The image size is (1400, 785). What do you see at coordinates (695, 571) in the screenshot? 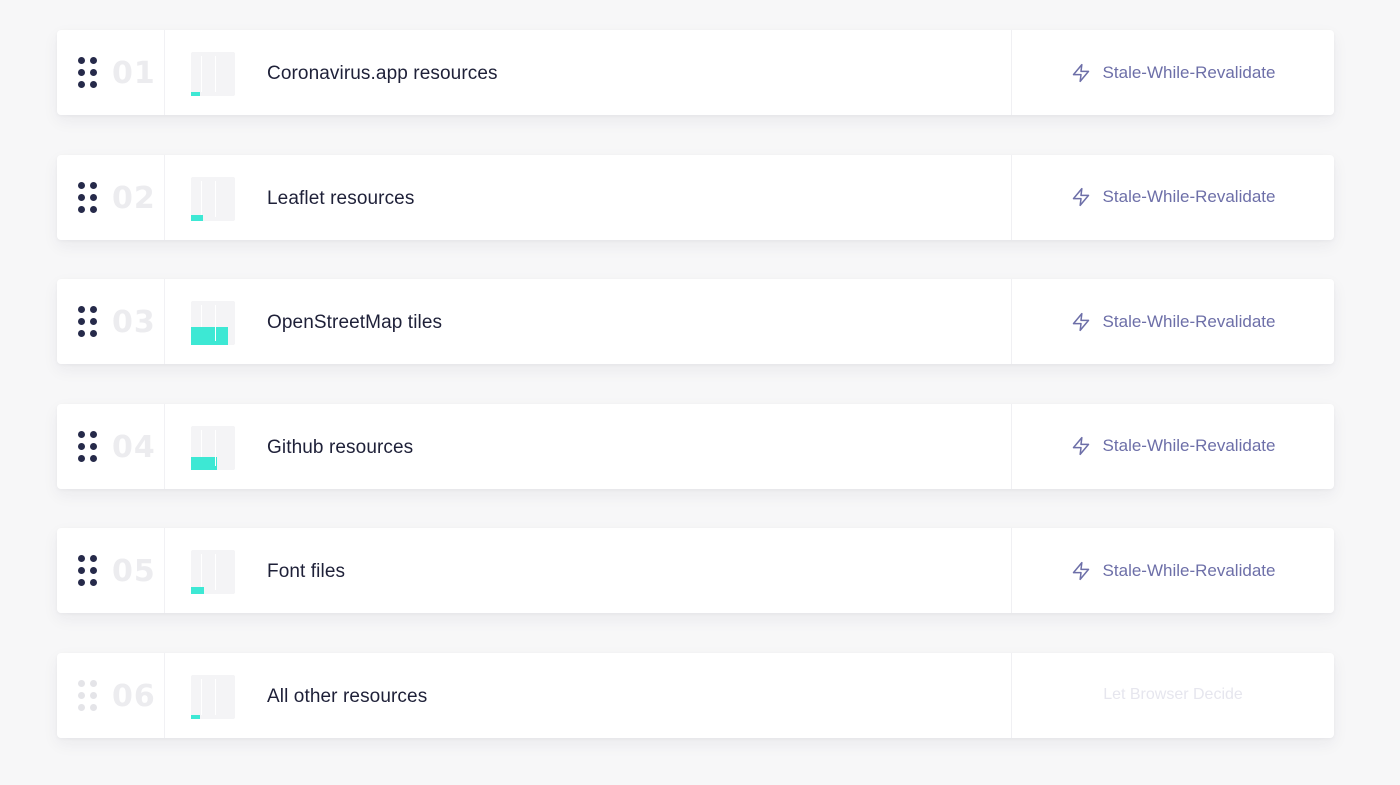
I see `cache-rule-row: 05 Font files Stale-While-Revalidate` at bounding box center [695, 571].